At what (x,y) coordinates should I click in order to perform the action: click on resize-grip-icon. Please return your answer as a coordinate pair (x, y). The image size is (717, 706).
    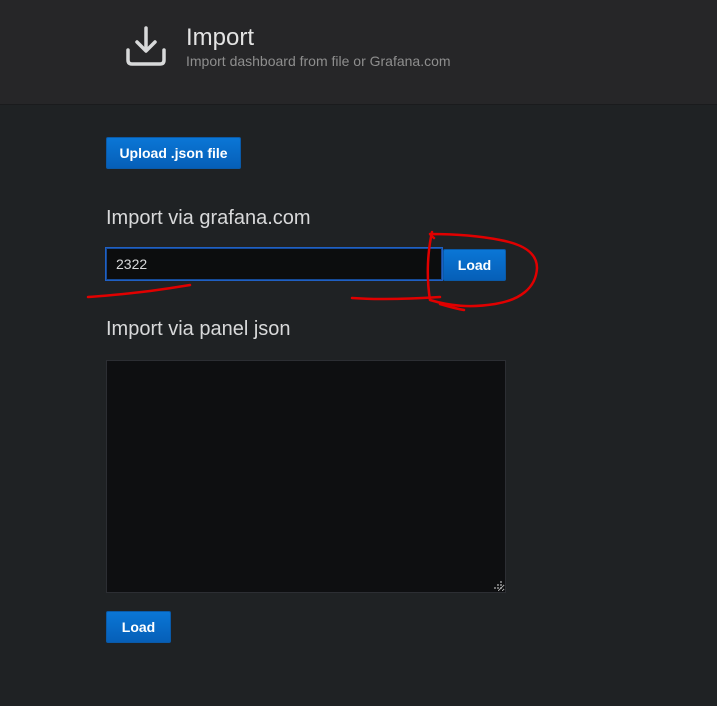
    Looking at the image, I should click on (498, 585).